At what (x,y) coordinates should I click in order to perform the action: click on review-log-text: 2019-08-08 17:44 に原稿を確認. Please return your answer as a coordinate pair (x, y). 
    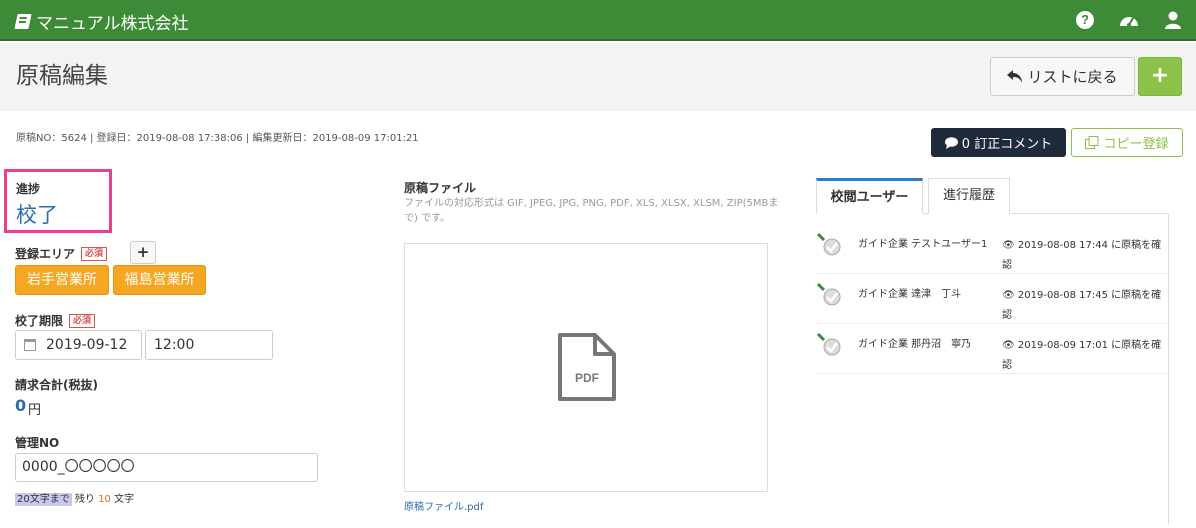
    Looking at the image, I should click on (1082, 255).